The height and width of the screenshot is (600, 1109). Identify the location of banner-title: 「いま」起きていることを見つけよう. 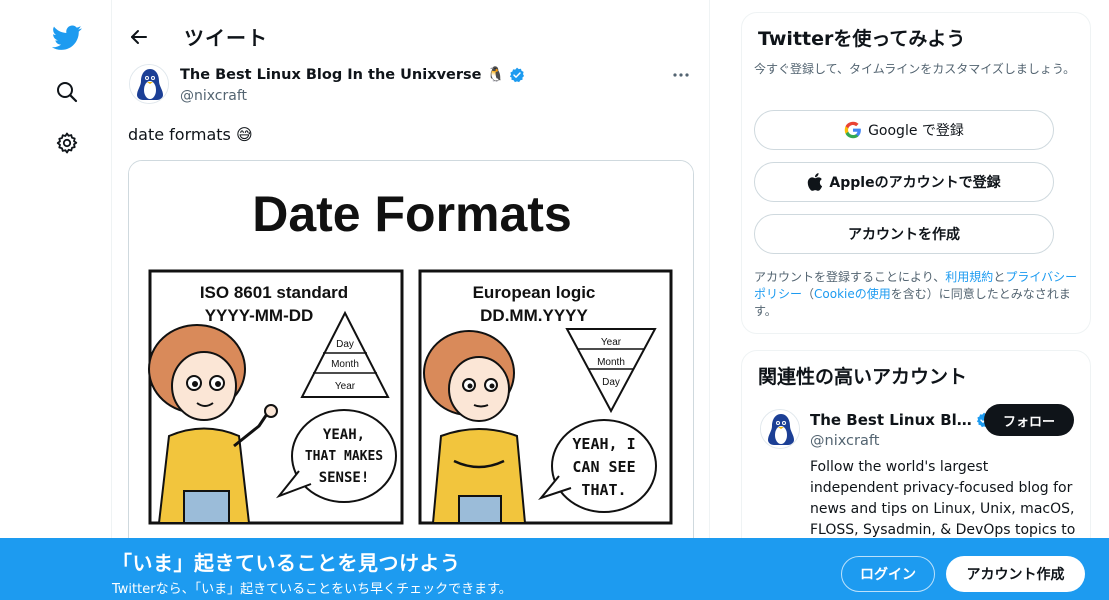
(286, 563).